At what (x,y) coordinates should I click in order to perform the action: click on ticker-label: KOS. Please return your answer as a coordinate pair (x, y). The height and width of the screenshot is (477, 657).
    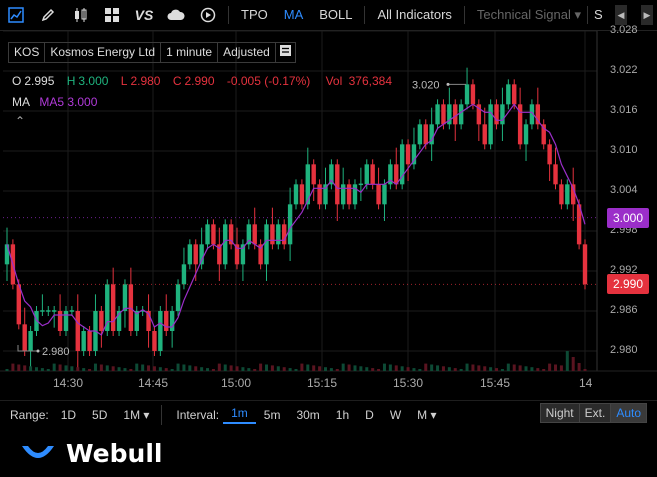
    Looking at the image, I should click on (27, 52).